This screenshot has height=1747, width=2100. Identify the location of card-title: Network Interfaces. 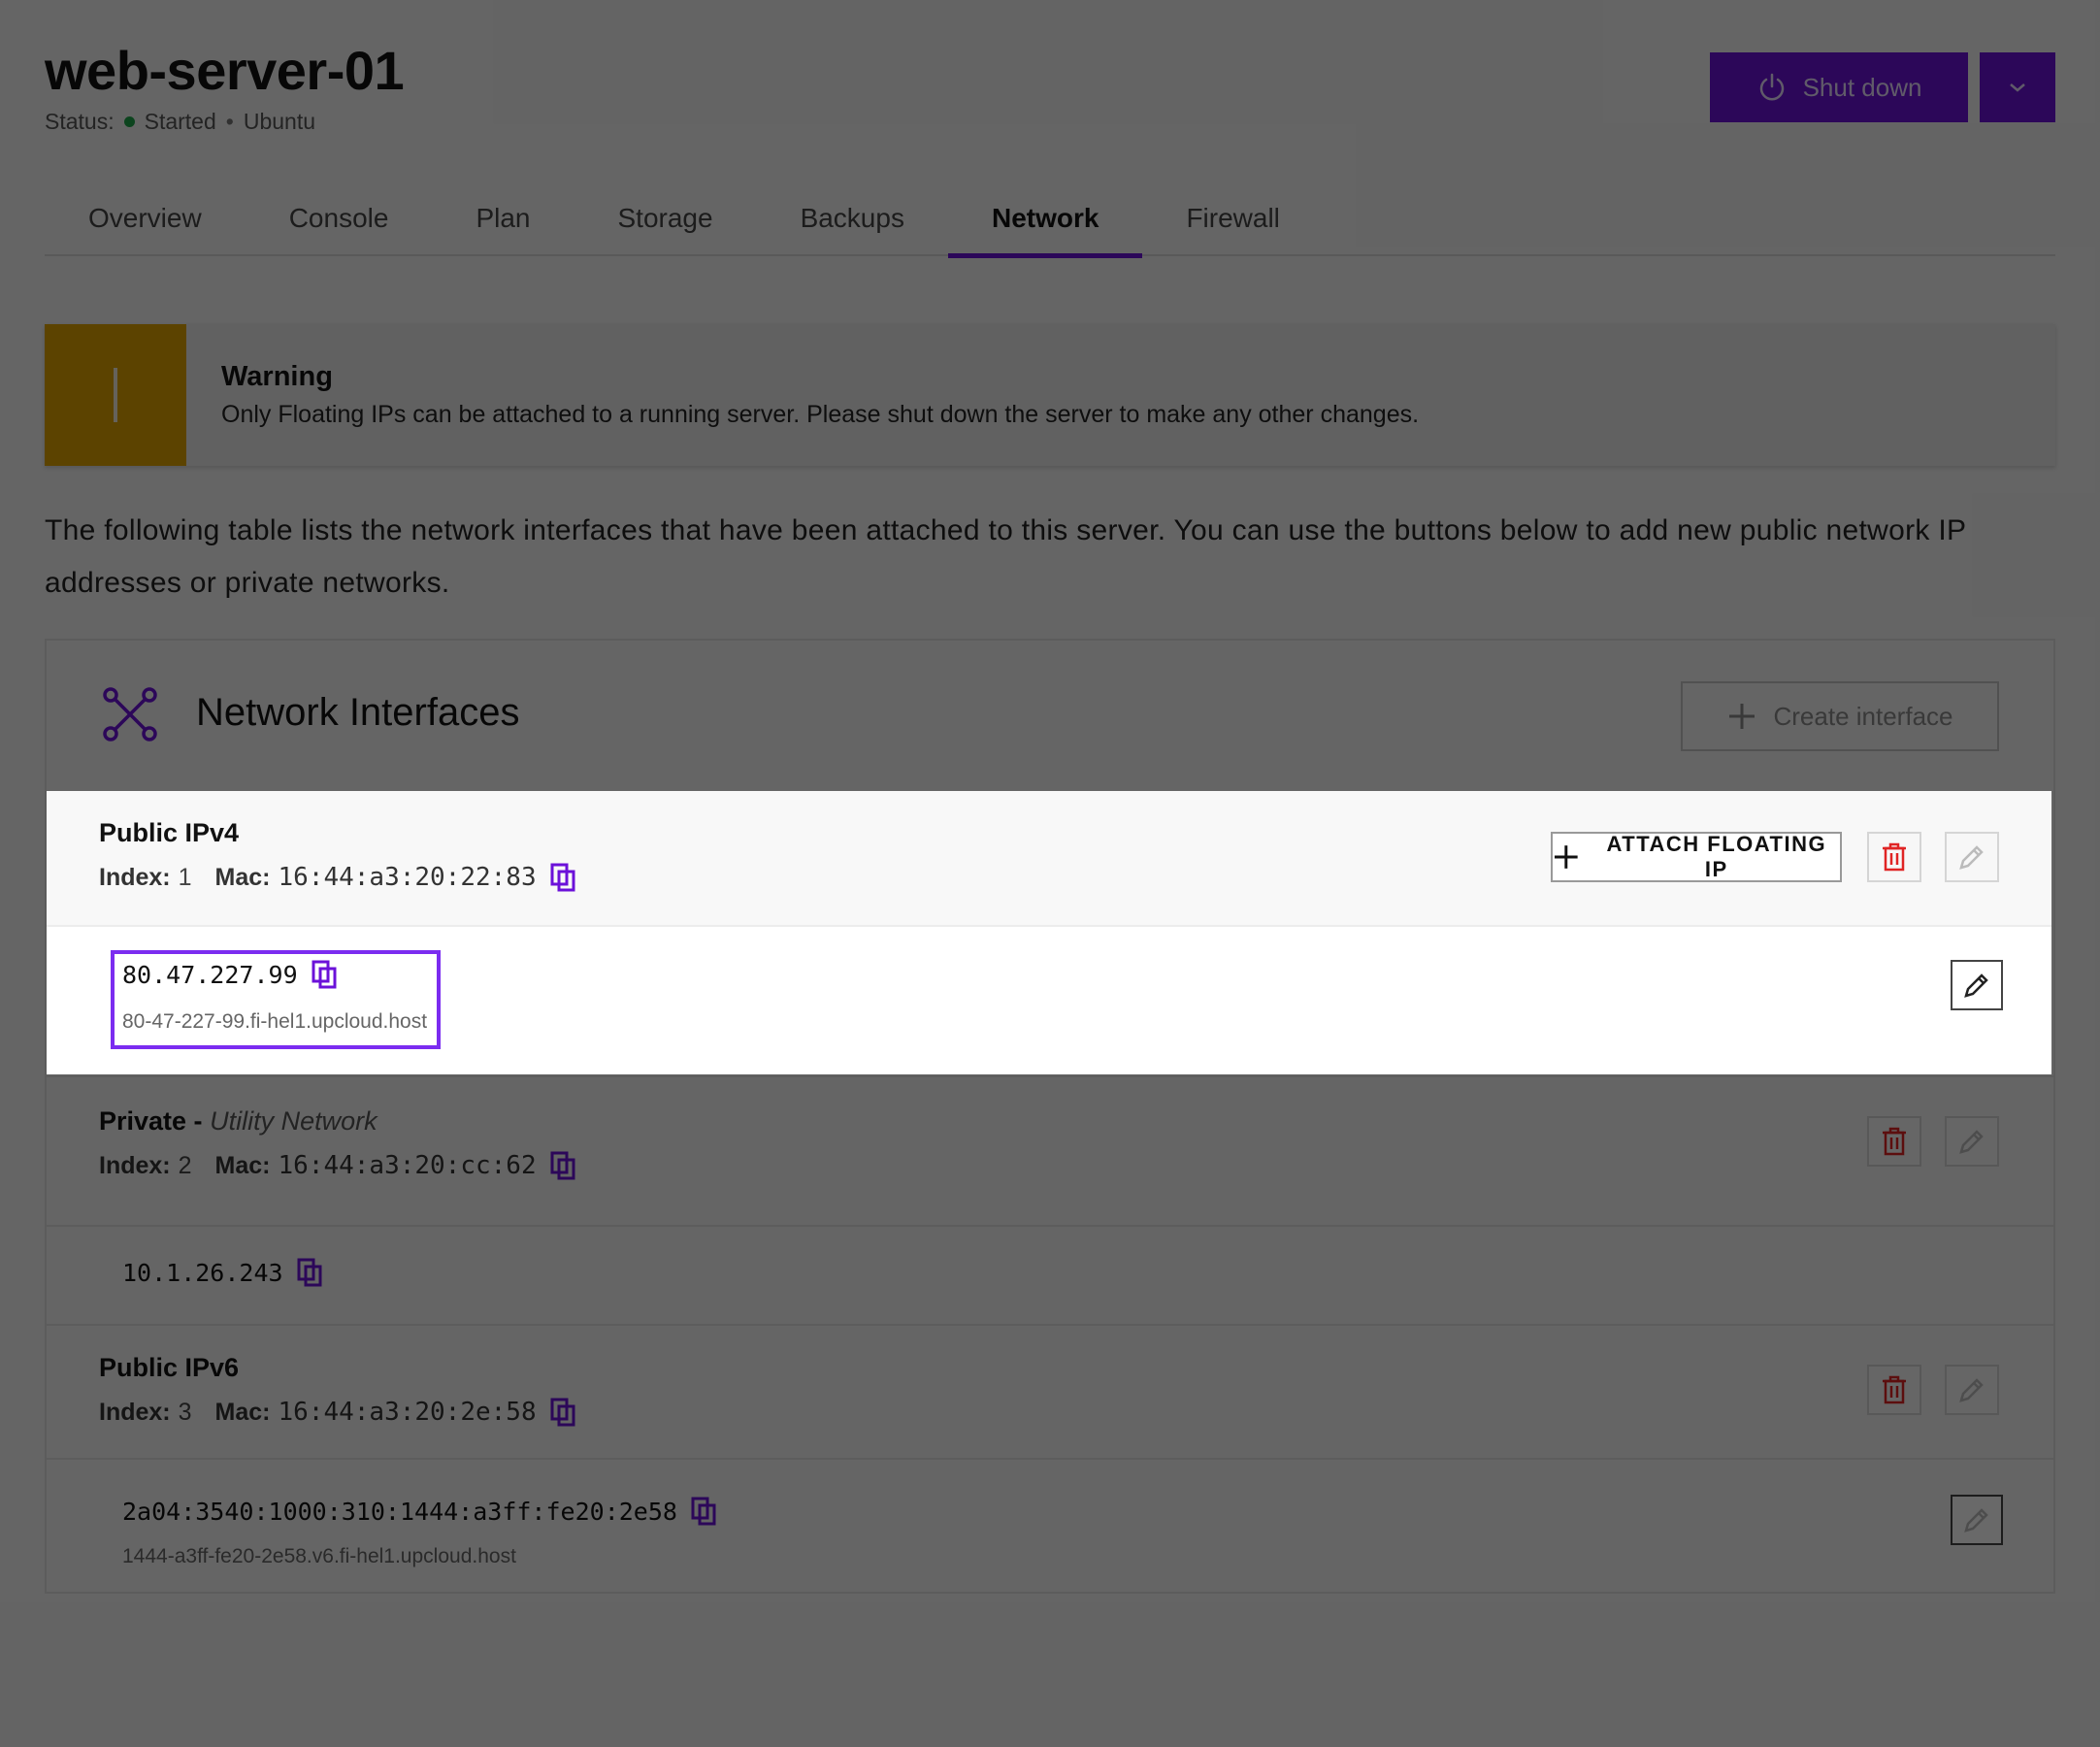
(358, 713).